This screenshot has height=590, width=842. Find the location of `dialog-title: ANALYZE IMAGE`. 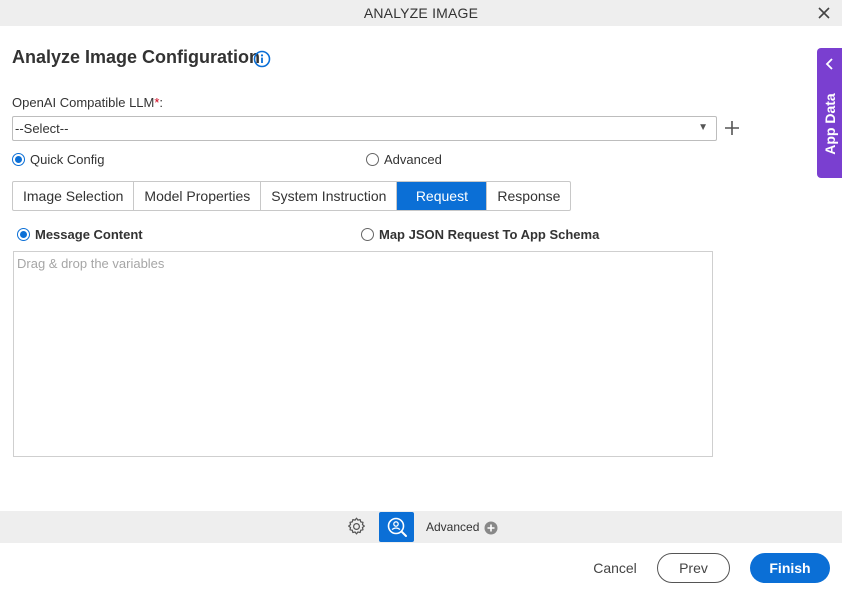

dialog-title: ANALYZE IMAGE is located at coordinates (421, 13).